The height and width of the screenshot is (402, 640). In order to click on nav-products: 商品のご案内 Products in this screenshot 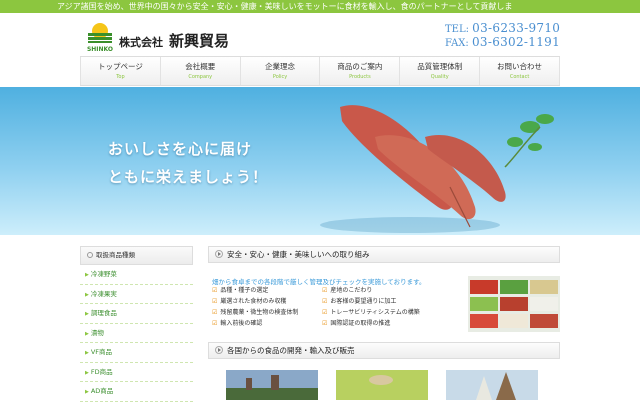, I will do `click(359, 71)`.